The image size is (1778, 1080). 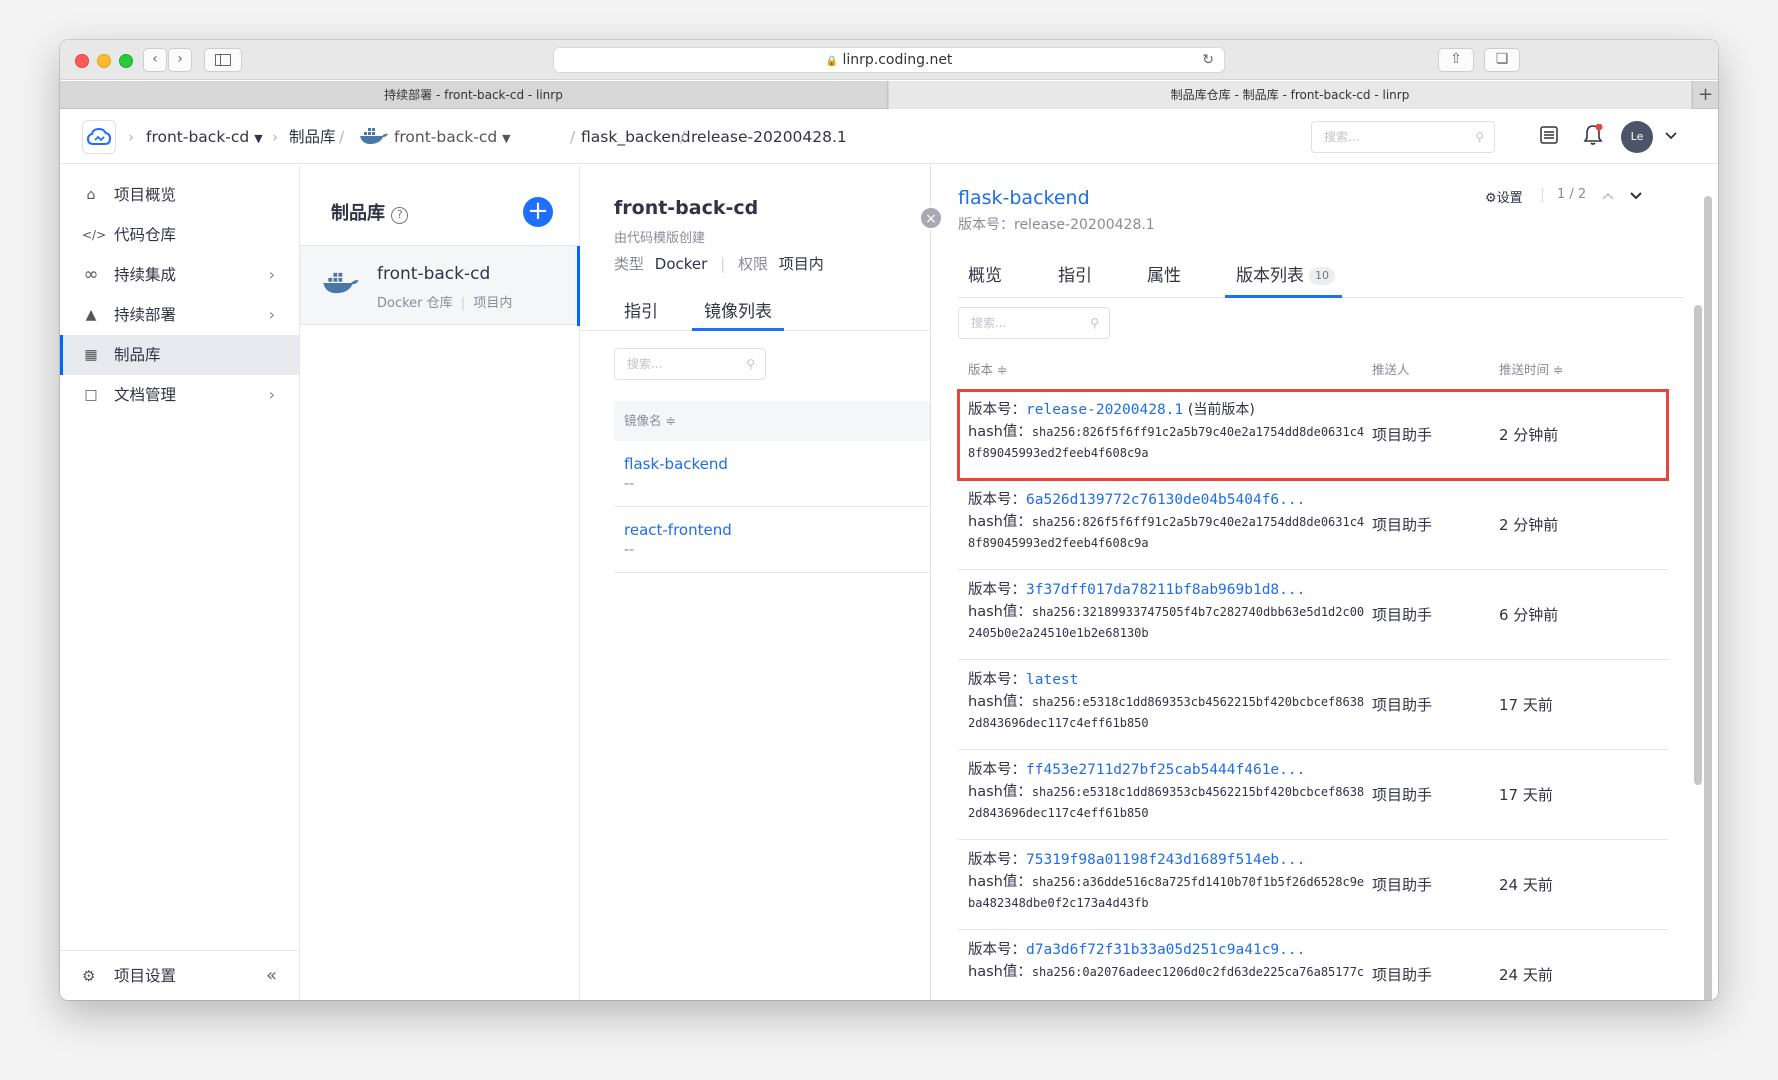 I want to click on close-window-button, so click(x=82, y=61).